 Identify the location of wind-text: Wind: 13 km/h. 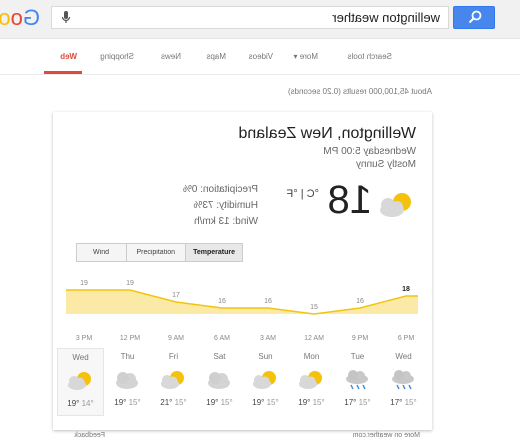
(226, 221).